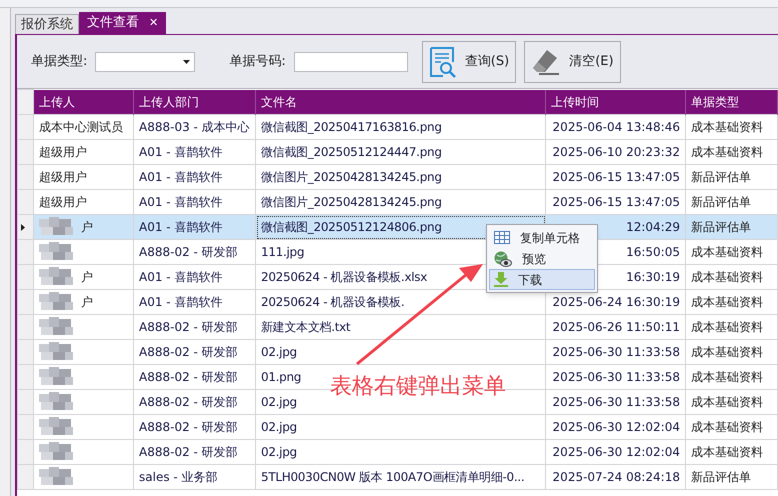  I want to click on table-cell: 2025-06-10 20:23:32, so click(616, 152).